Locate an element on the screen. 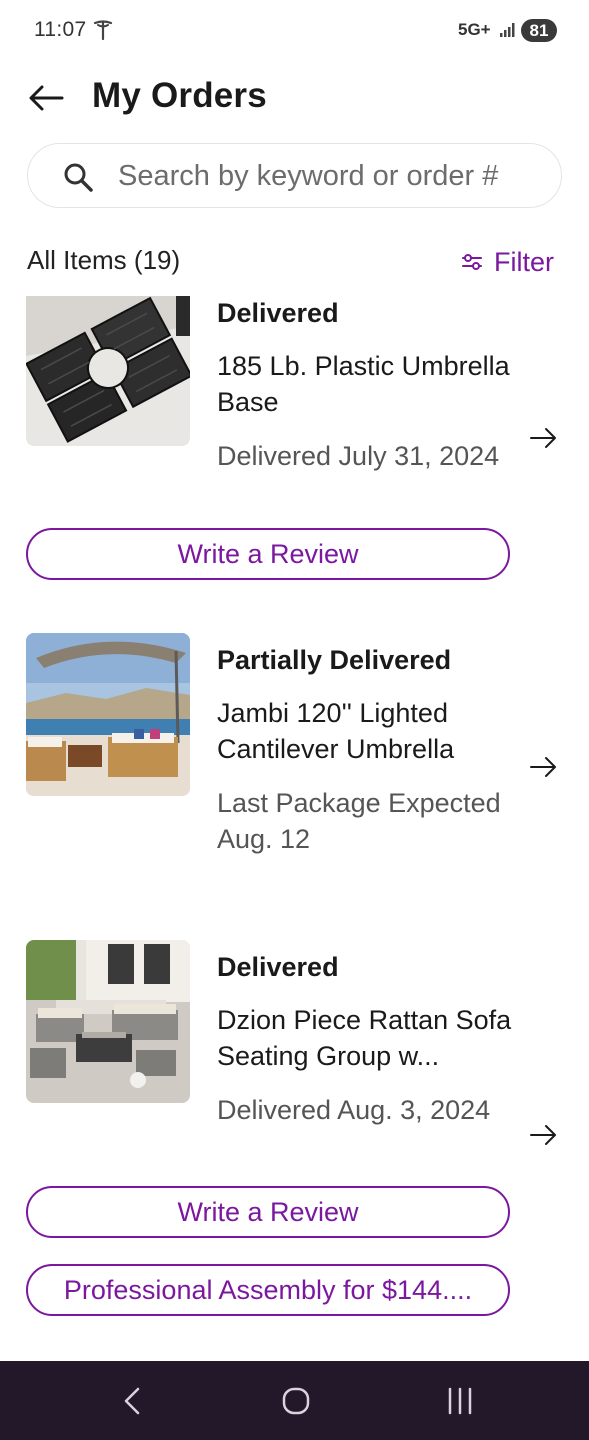 The height and width of the screenshot is (1440, 589). back-arrow-icon is located at coordinates (46, 98).